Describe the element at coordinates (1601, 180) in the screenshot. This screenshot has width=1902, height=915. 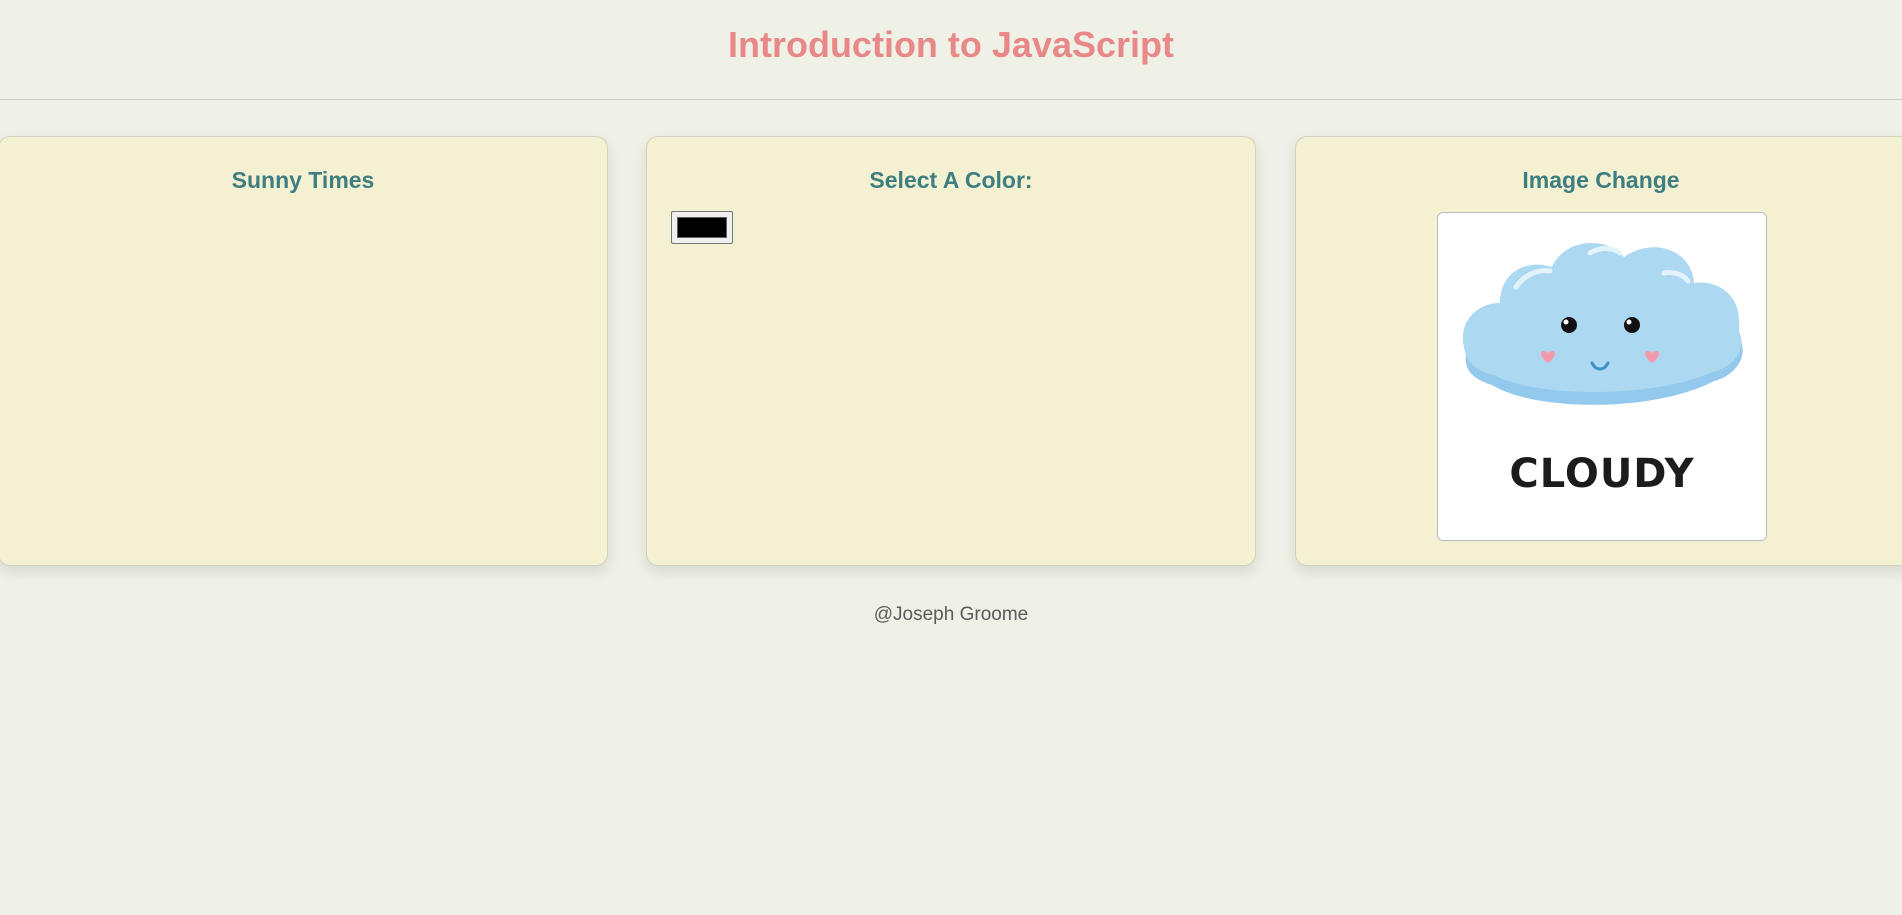
I see `image-change-title: Image Change` at that location.